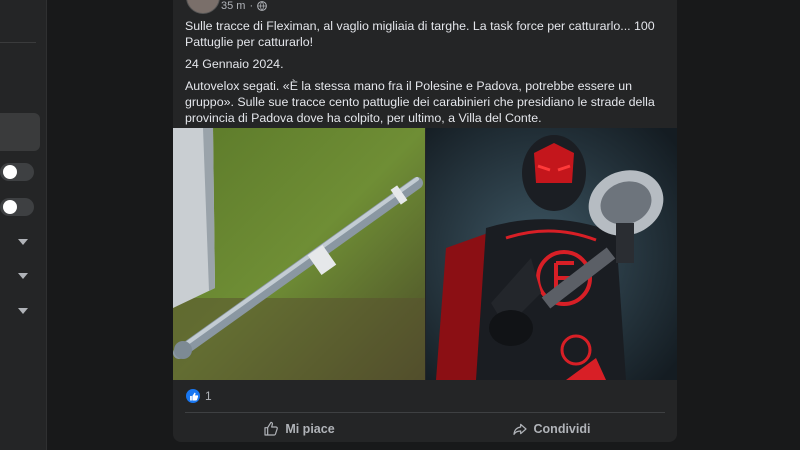 Image resolution: width=800 pixels, height=450 pixels. I want to click on action-divider, so click(425, 412).